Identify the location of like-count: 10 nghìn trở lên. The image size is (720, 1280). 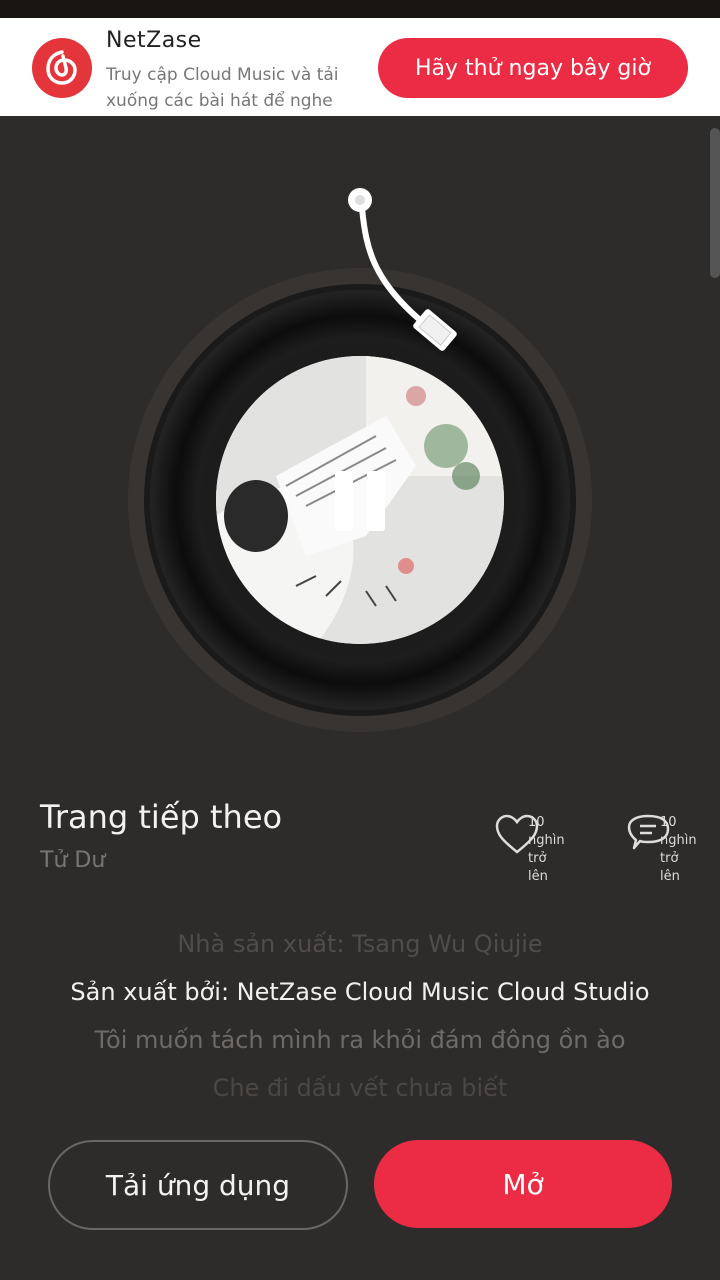
(546, 849).